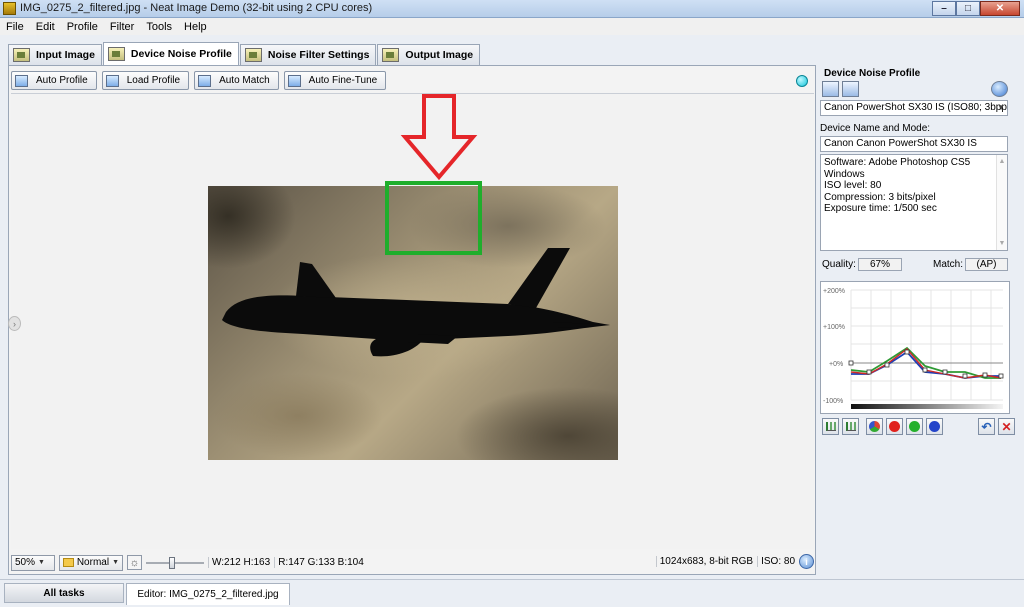 Image resolution: width=1024 pixels, height=607 pixels. I want to click on tab-noise-filter-settings: Noise Filter Settings, so click(308, 54).